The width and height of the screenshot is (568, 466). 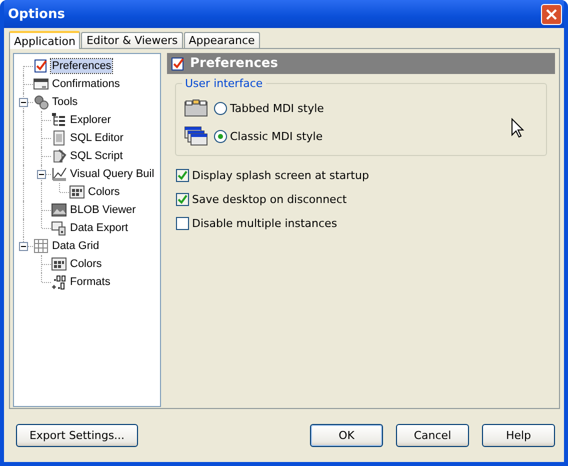 What do you see at coordinates (365, 223) in the screenshot?
I see `checkbox-option: Disable multiple instances` at bounding box center [365, 223].